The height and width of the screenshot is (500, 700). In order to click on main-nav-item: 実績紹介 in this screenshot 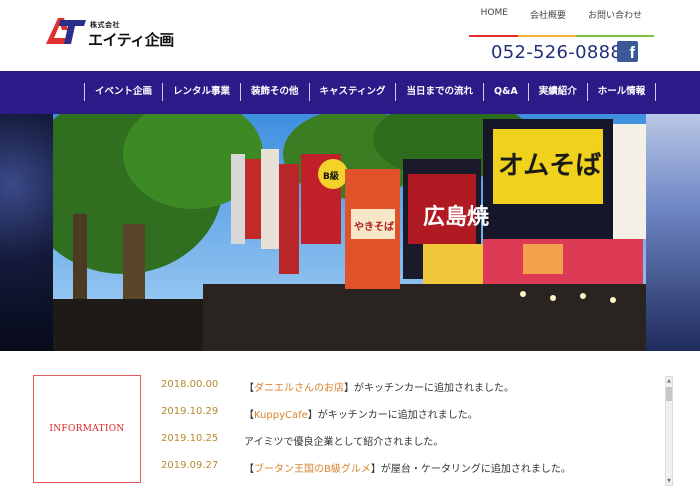, I will do `click(557, 92)`.